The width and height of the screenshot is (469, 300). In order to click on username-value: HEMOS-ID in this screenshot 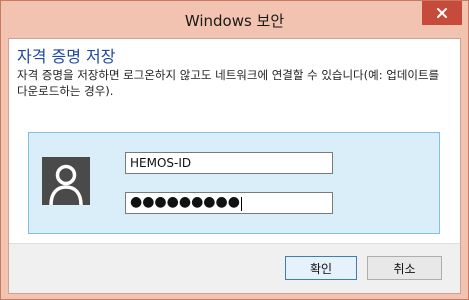, I will do `click(161, 163)`.